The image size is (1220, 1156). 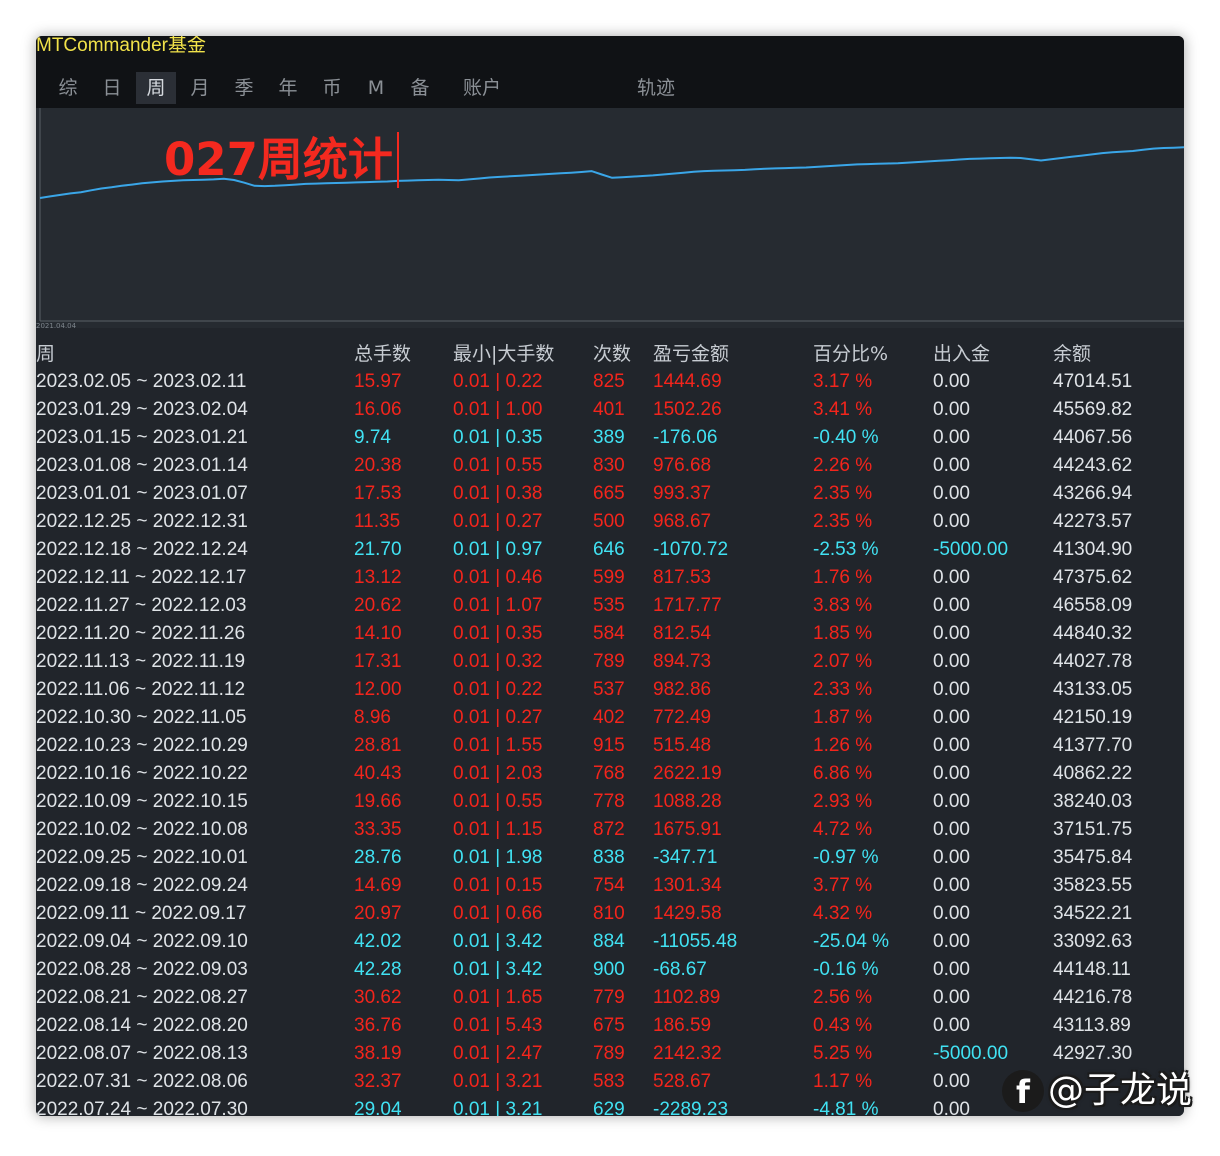 What do you see at coordinates (377, 521) in the screenshot?
I see `cell-lots-total: 11.35` at bounding box center [377, 521].